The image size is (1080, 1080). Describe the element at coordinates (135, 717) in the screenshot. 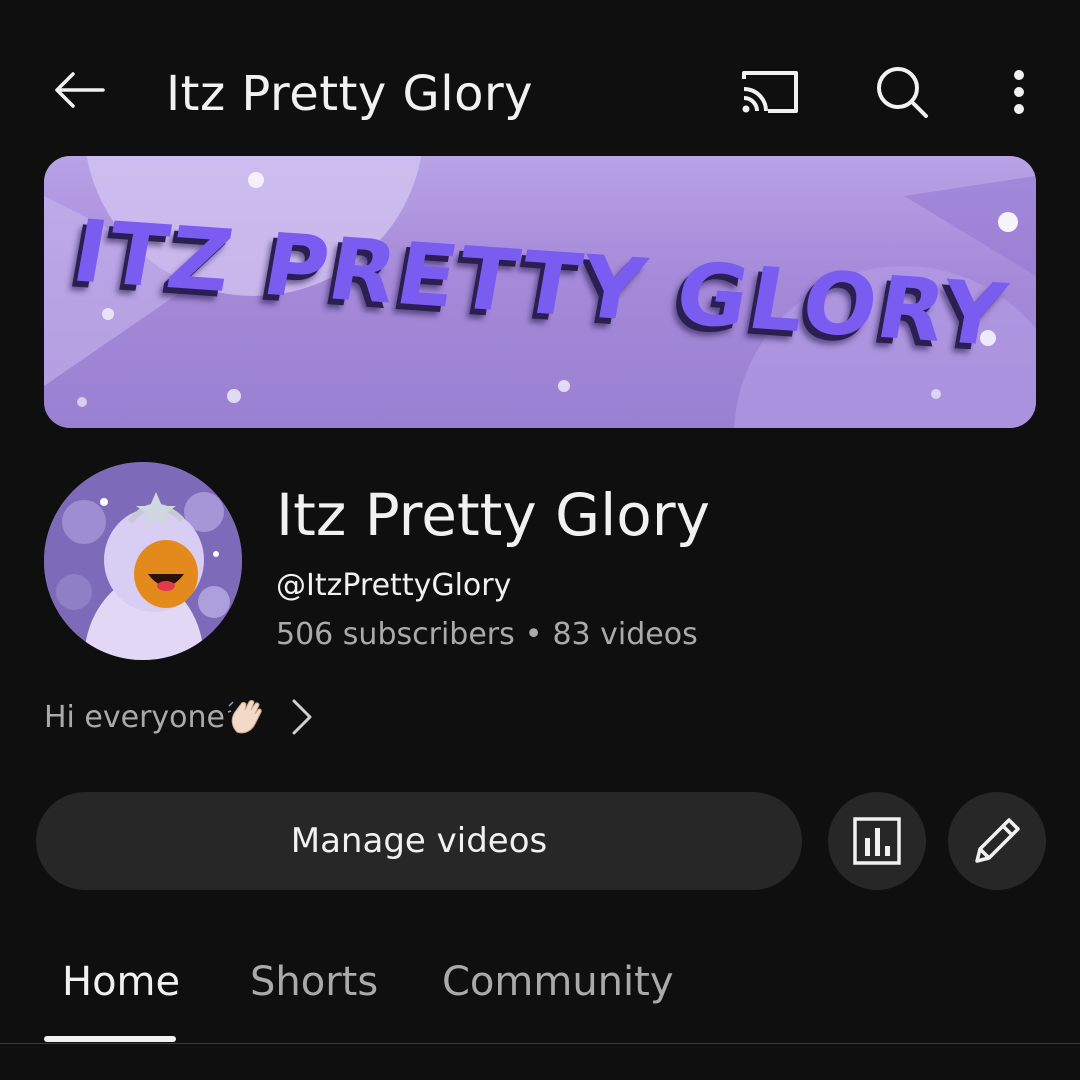

I see `description-text: Hi everyone` at that location.